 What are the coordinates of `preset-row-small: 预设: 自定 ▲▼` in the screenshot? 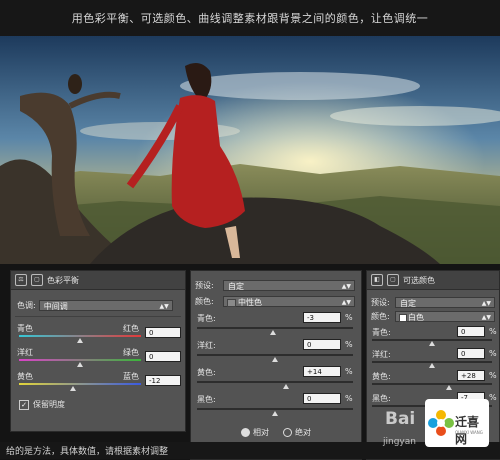 It's located at (433, 302).